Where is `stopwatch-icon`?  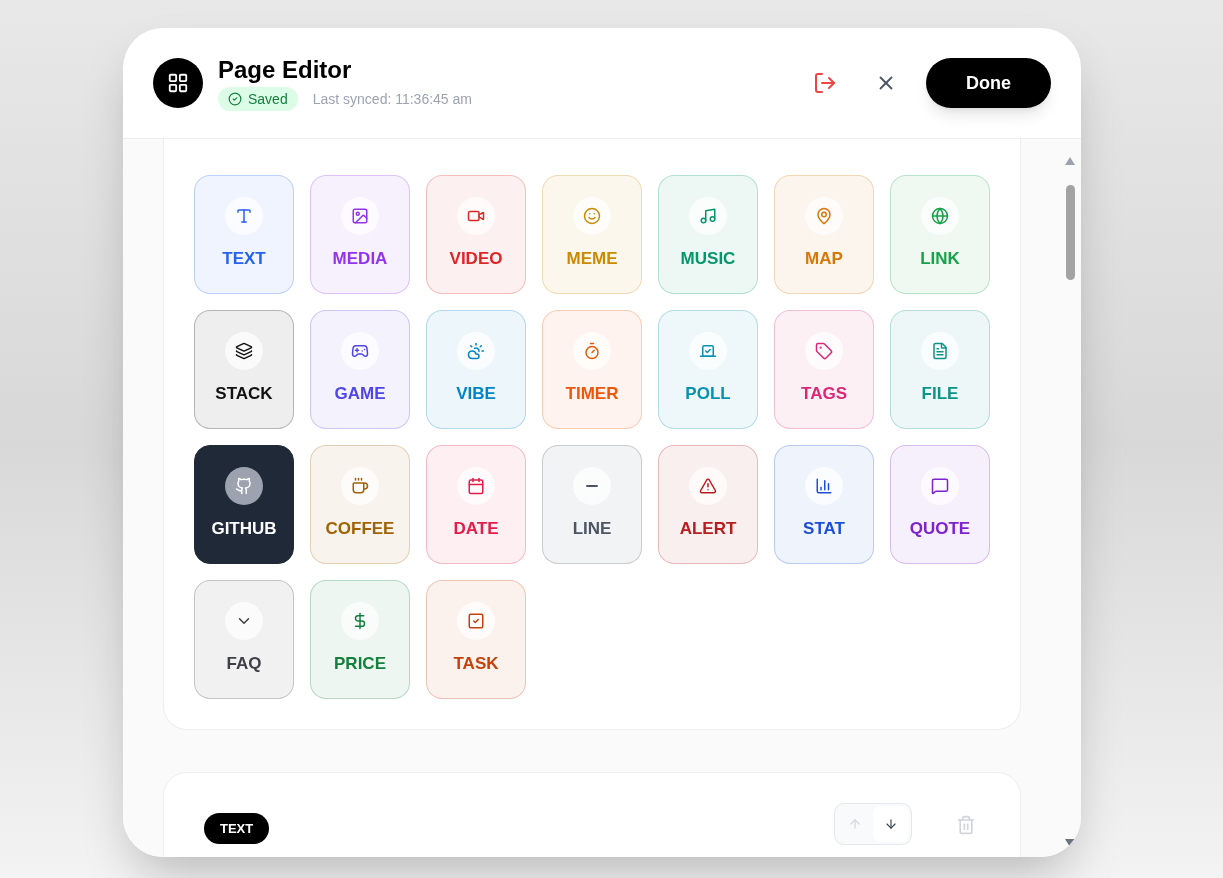
stopwatch-icon is located at coordinates (592, 351).